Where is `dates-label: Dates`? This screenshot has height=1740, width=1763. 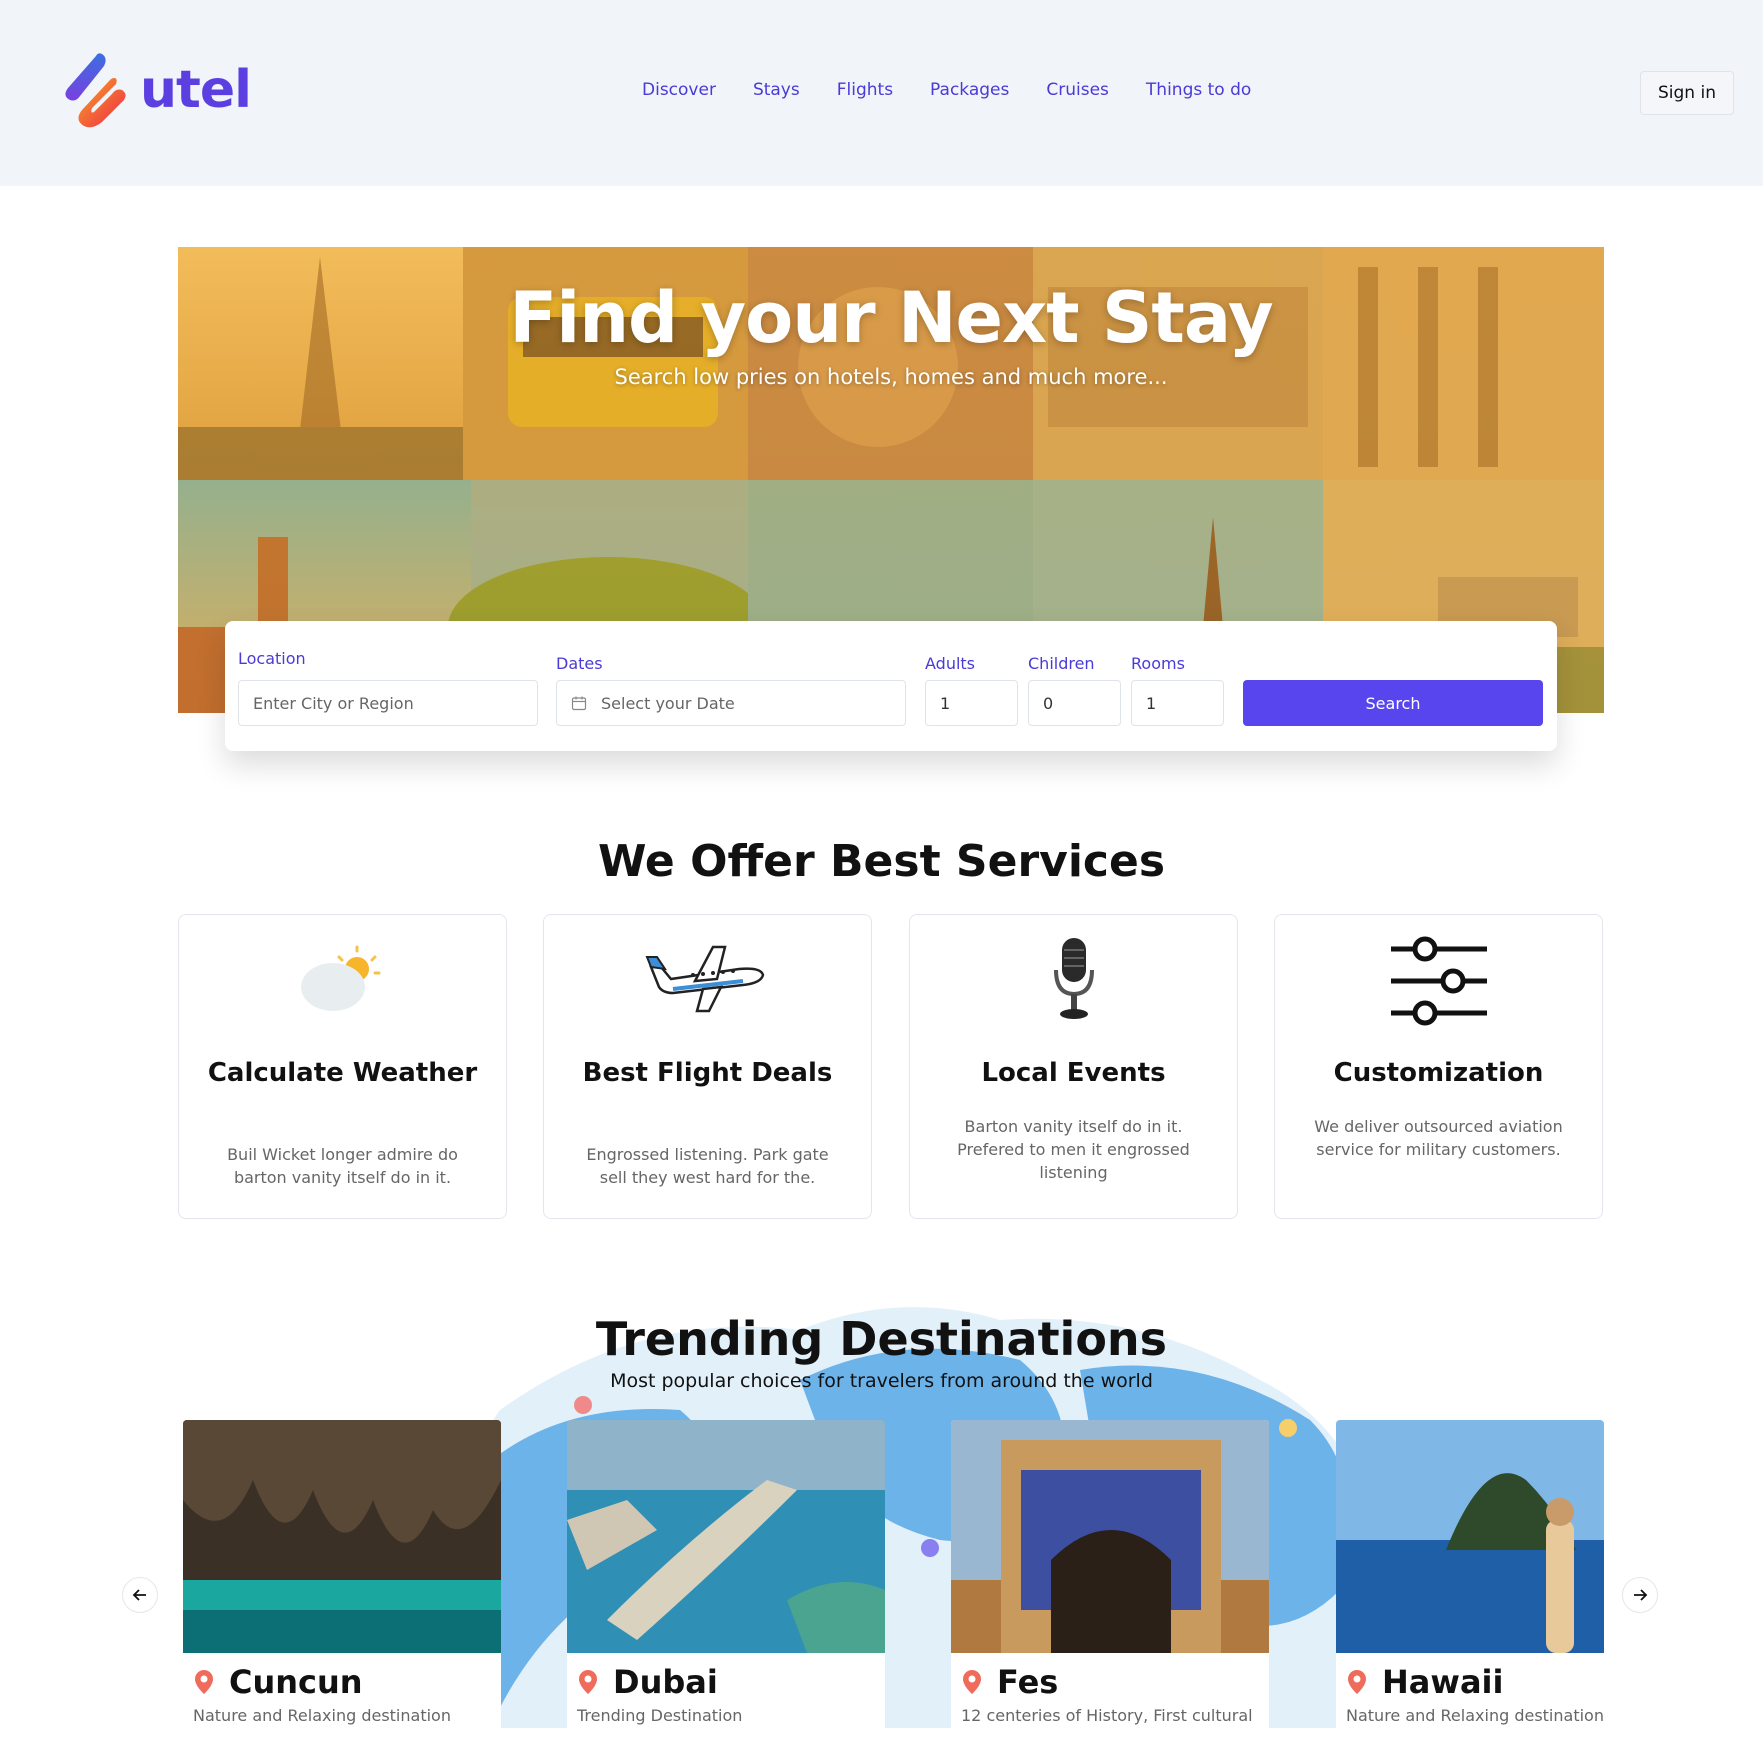
dates-label: Dates is located at coordinates (579, 663).